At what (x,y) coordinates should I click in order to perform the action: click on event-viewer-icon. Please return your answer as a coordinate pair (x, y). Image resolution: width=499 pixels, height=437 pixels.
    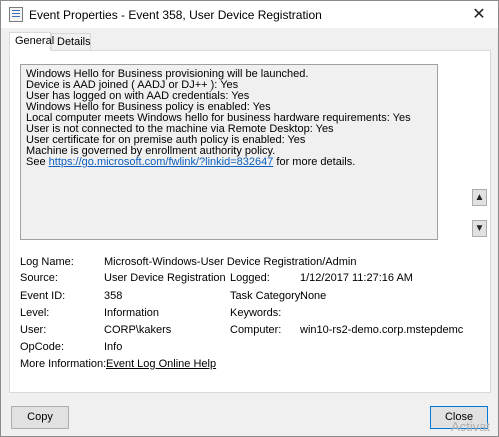
    Looking at the image, I should click on (16, 14).